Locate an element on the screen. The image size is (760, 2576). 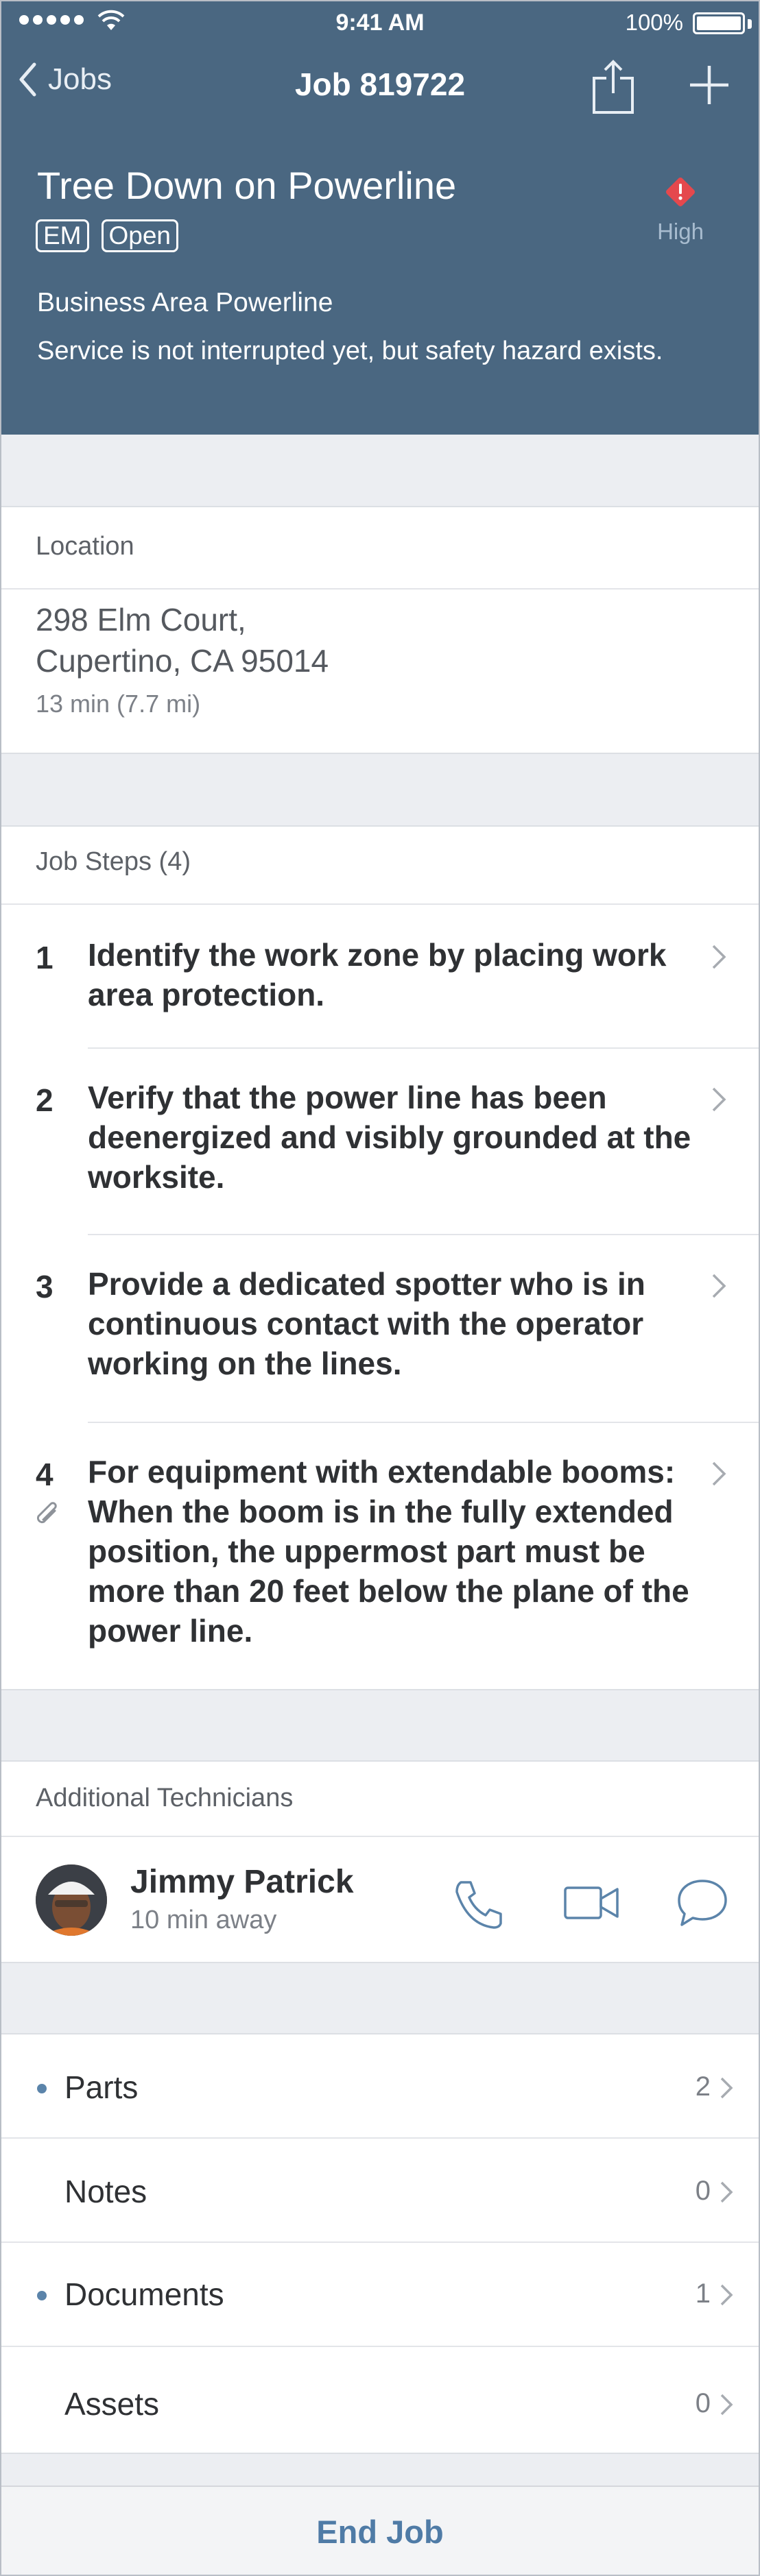
list-item-label: Documents is located at coordinates (144, 2294).